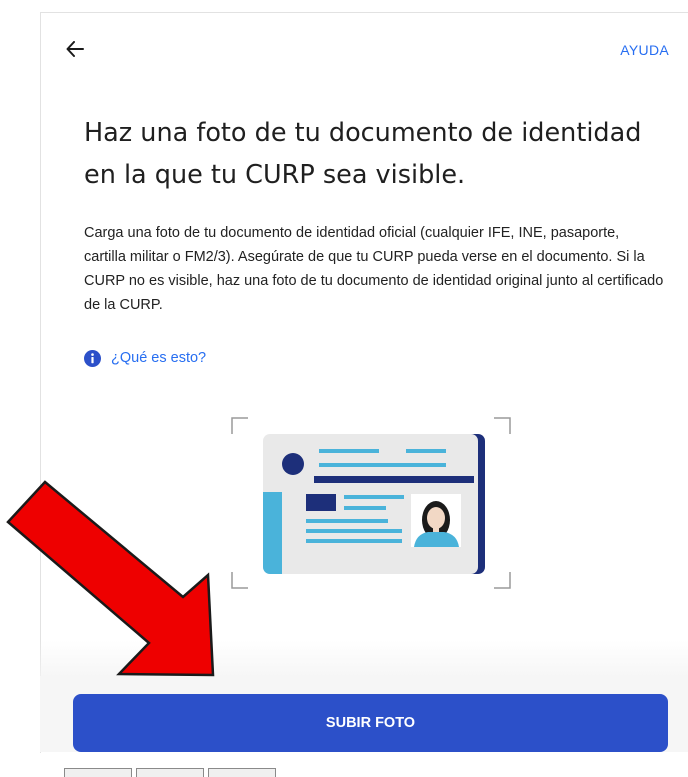  What do you see at coordinates (159, 358) in the screenshot?
I see `info-link-label: ¿Qué es esto?` at bounding box center [159, 358].